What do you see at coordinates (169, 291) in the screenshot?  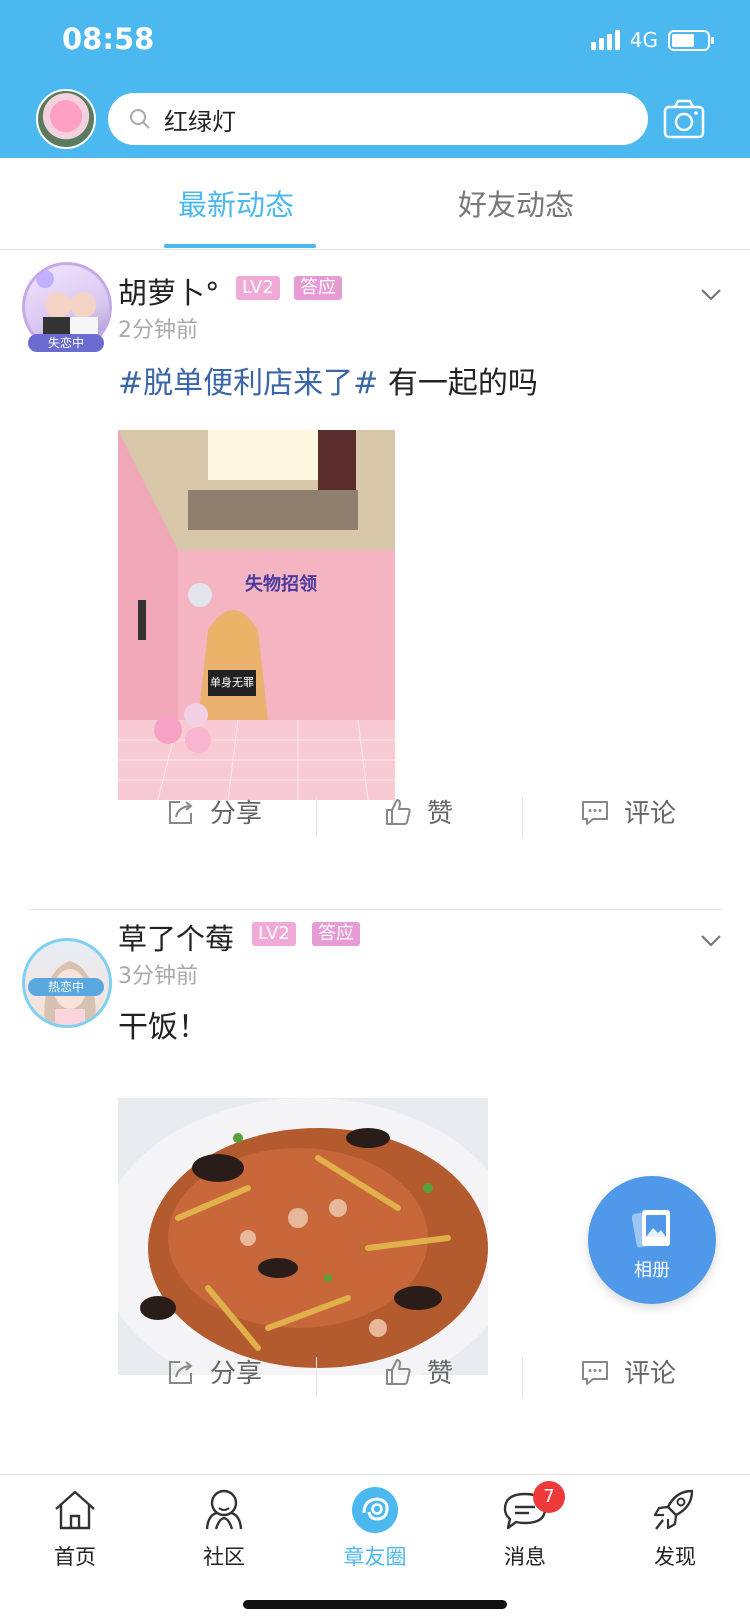 I see `post-author-name: 胡萝卜°` at bounding box center [169, 291].